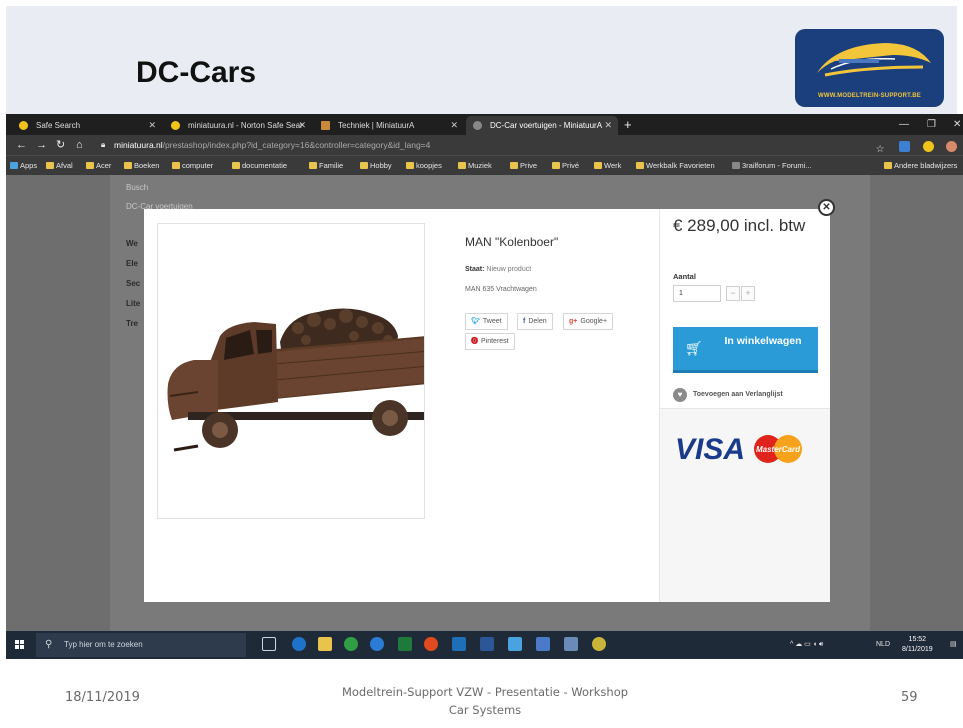 This screenshot has width=963, height=728. I want to click on edge-icon, so click(299, 644).